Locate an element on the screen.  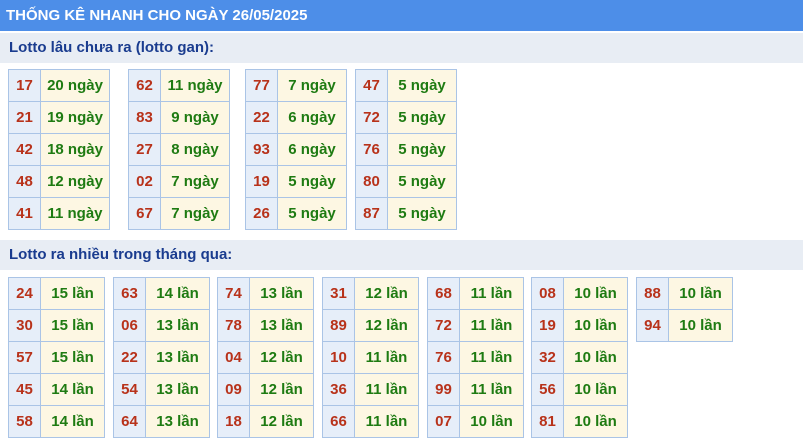
table-row: 67 7 ngày is located at coordinates (179, 213).